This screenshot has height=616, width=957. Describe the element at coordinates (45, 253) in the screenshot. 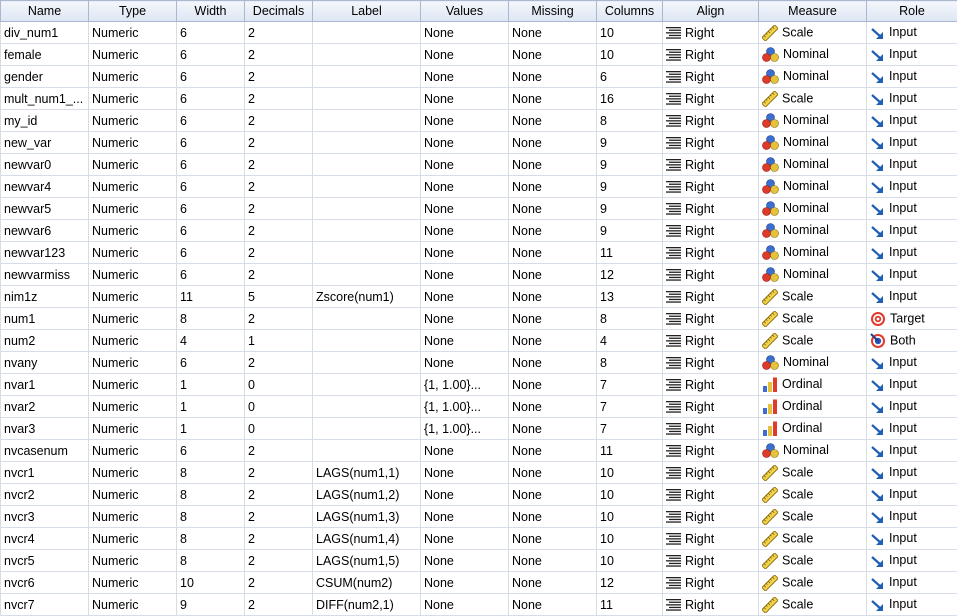

I see `cell-name: newvar123` at that location.